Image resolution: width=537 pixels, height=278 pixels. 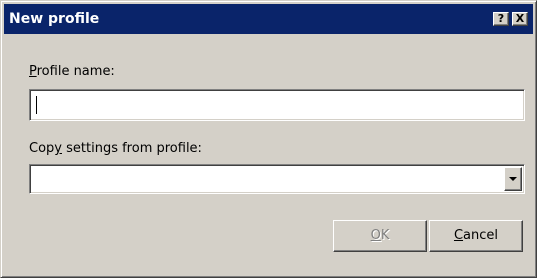 I want to click on help-icon: ?, so click(x=501, y=18).